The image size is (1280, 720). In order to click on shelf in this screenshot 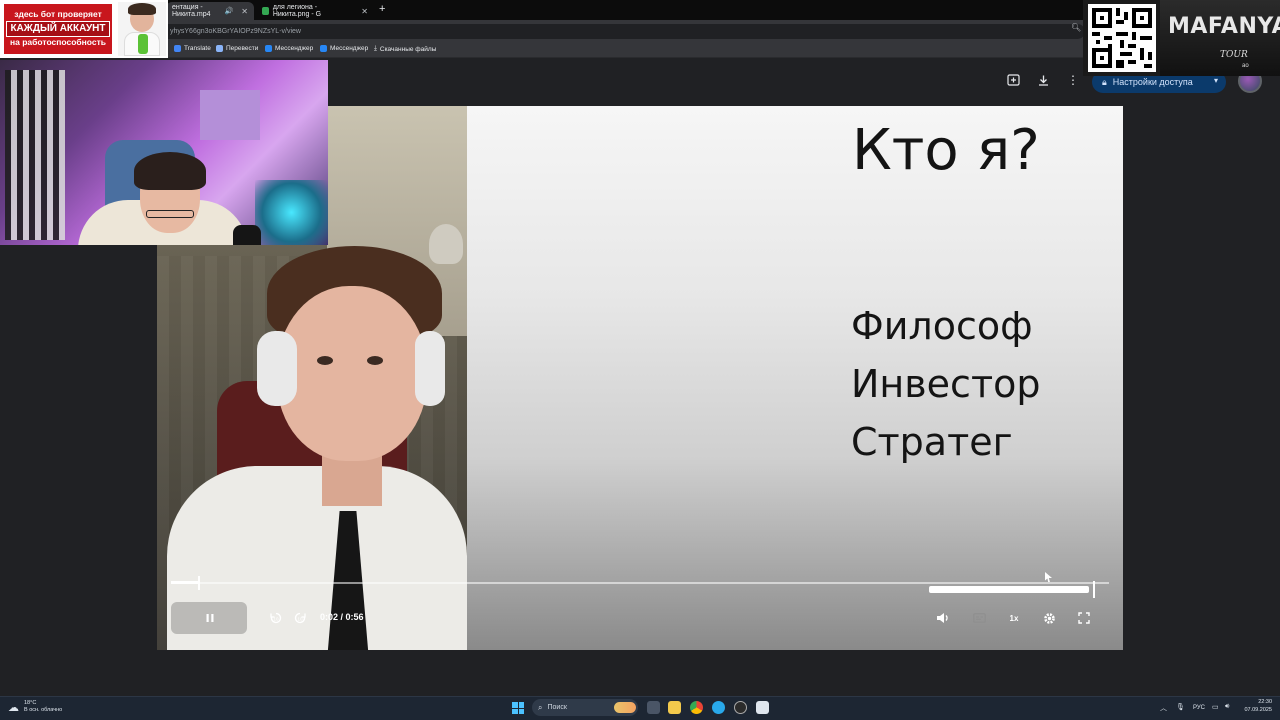, I will do `click(230, 115)`.